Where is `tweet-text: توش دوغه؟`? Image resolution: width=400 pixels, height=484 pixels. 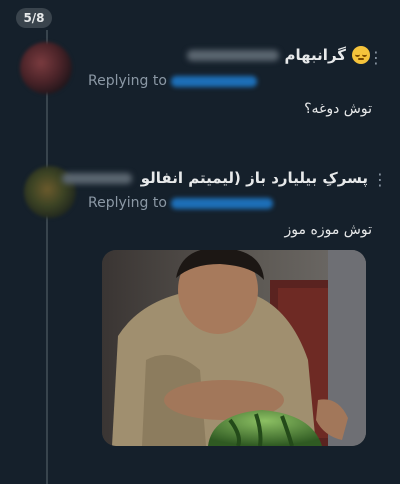 tweet-text: توش دوغه؟ is located at coordinates (338, 109).